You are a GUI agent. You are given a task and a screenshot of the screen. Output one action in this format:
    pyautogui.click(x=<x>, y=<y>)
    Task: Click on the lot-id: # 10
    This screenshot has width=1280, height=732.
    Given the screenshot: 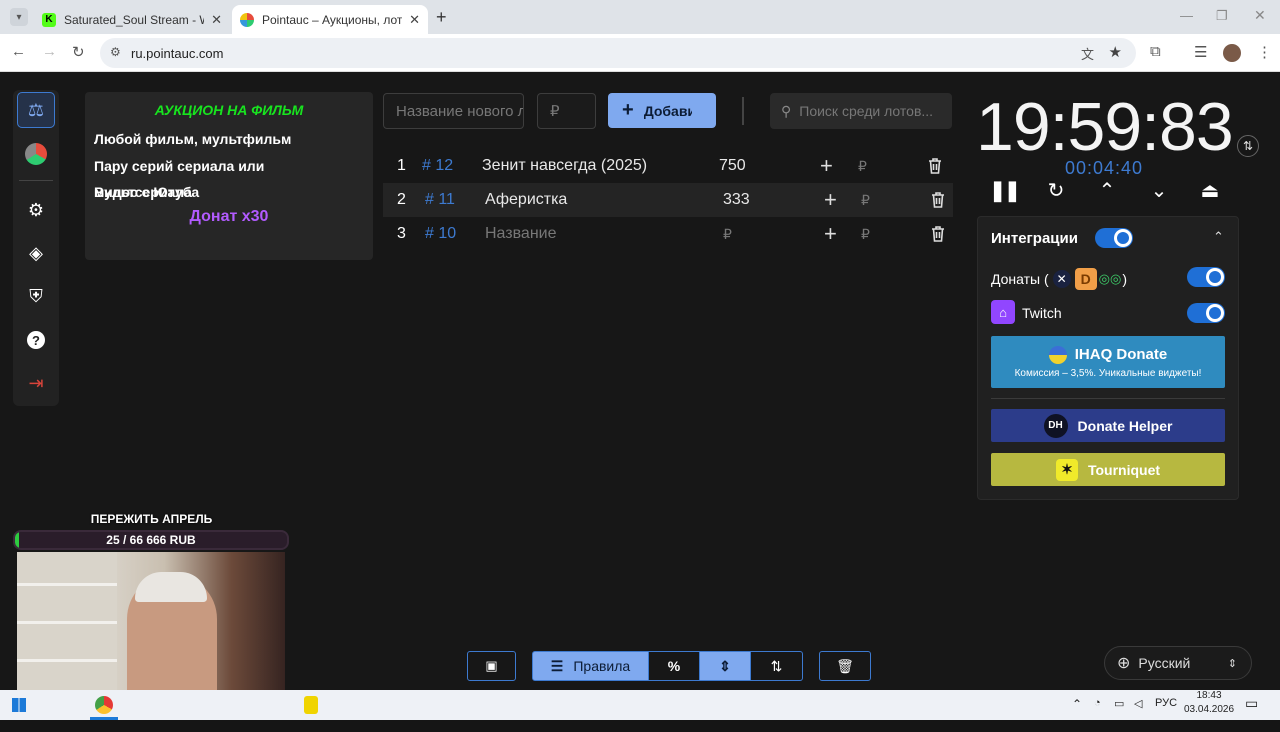 What is the action you would take?
    pyautogui.click(x=440, y=234)
    